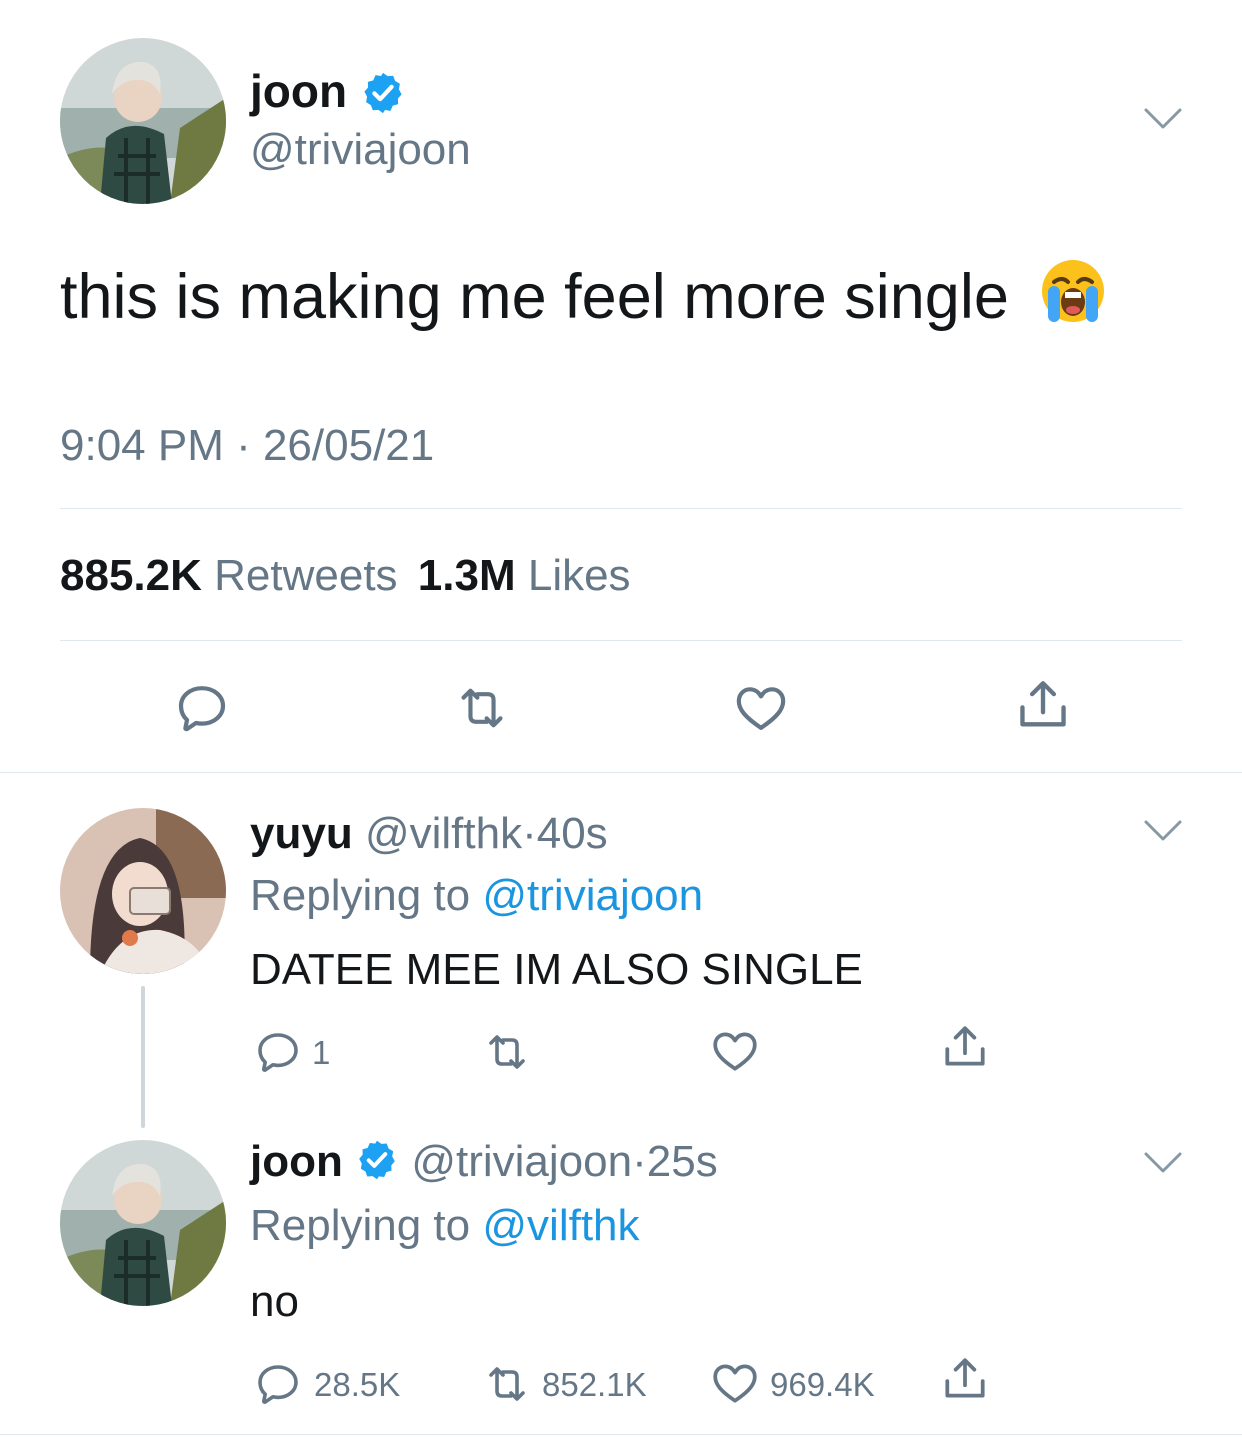 The width and height of the screenshot is (1242, 1437). What do you see at coordinates (556, 969) in the screenshot?
I see `reply-text: DATEE MEE IM ALSO SINGLE` at bounding box center [556, 969].